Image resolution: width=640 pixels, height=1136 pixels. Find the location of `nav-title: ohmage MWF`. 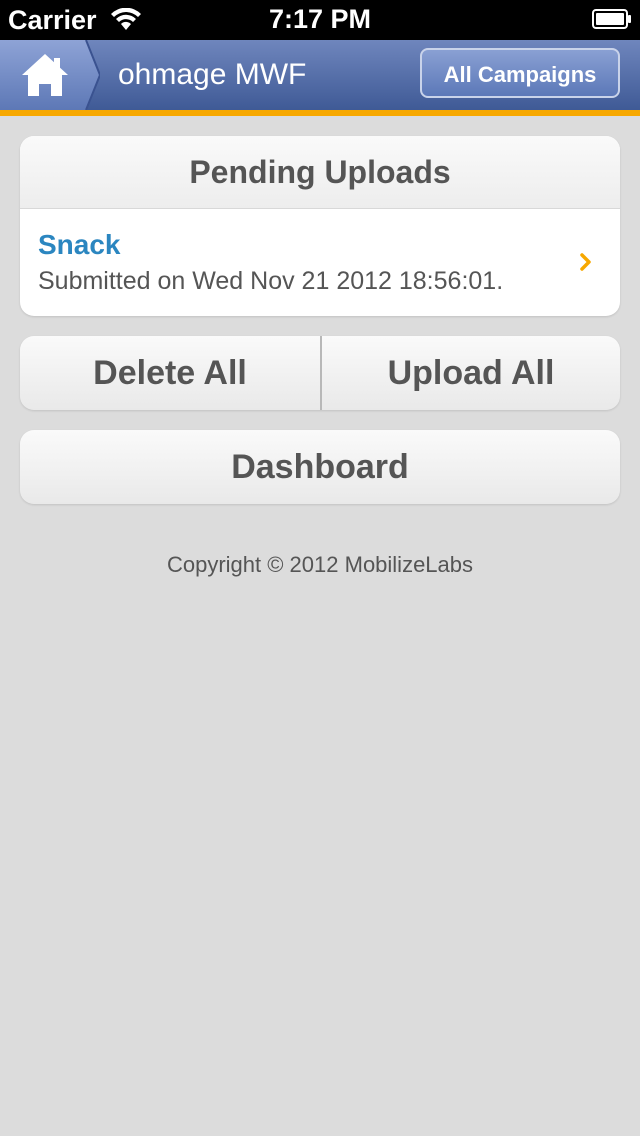

nav-title: ohmage MWF is located at coordinates (212, 74).